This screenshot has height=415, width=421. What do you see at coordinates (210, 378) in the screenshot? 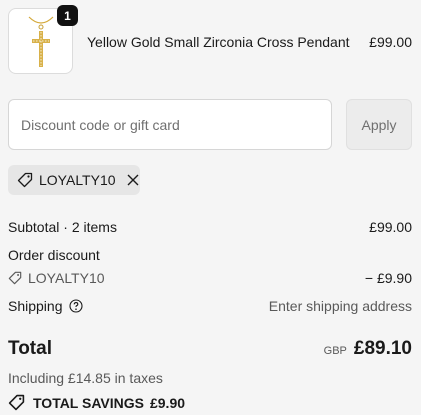
I see `taxes-row: Including £14.85 in taxes` at bounding box center [210, 378].